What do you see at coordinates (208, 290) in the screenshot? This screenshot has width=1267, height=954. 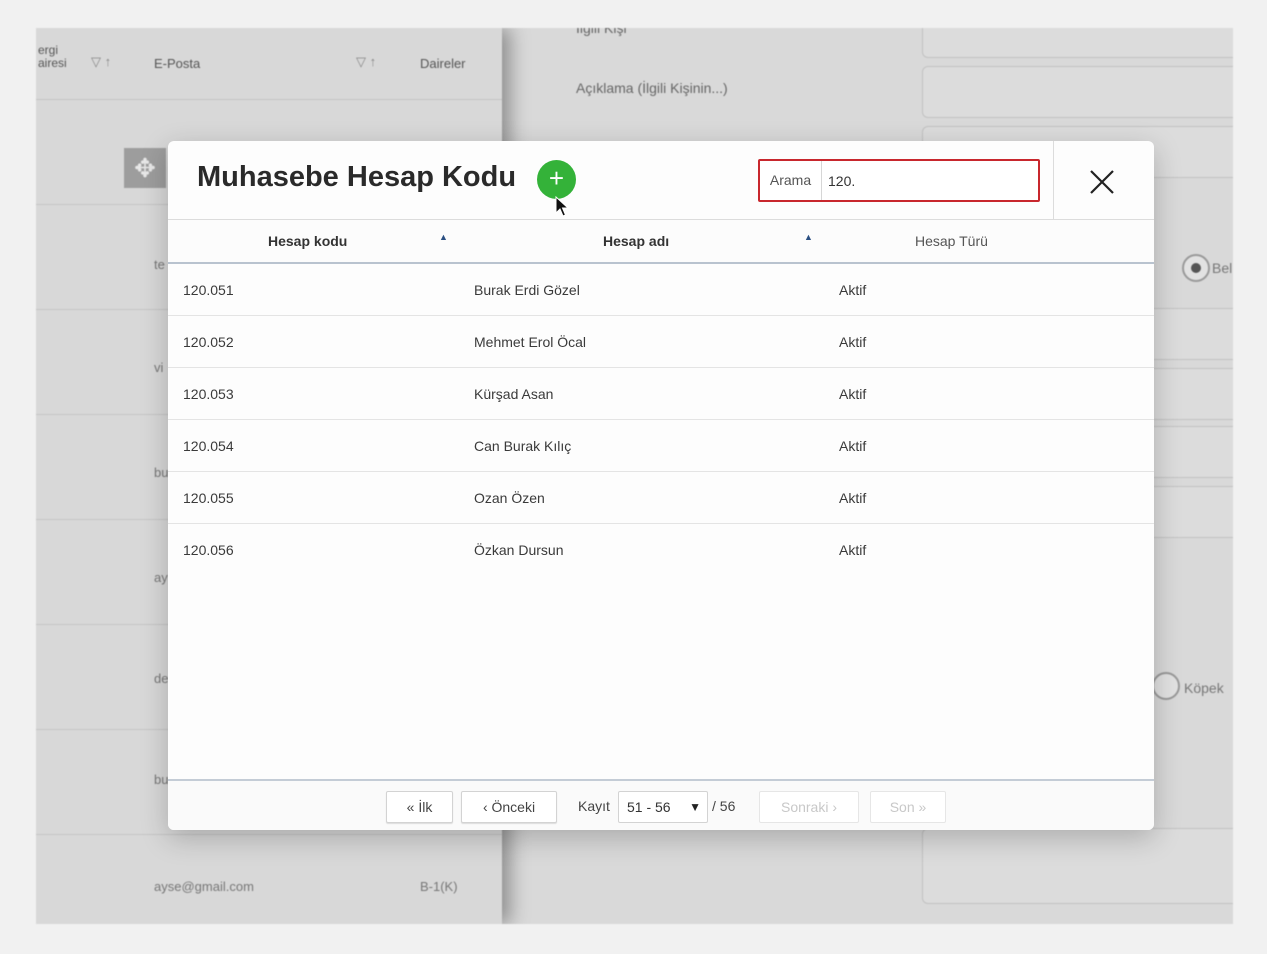 I see `cell-code: 120.051` at bounding box center [208, 290].